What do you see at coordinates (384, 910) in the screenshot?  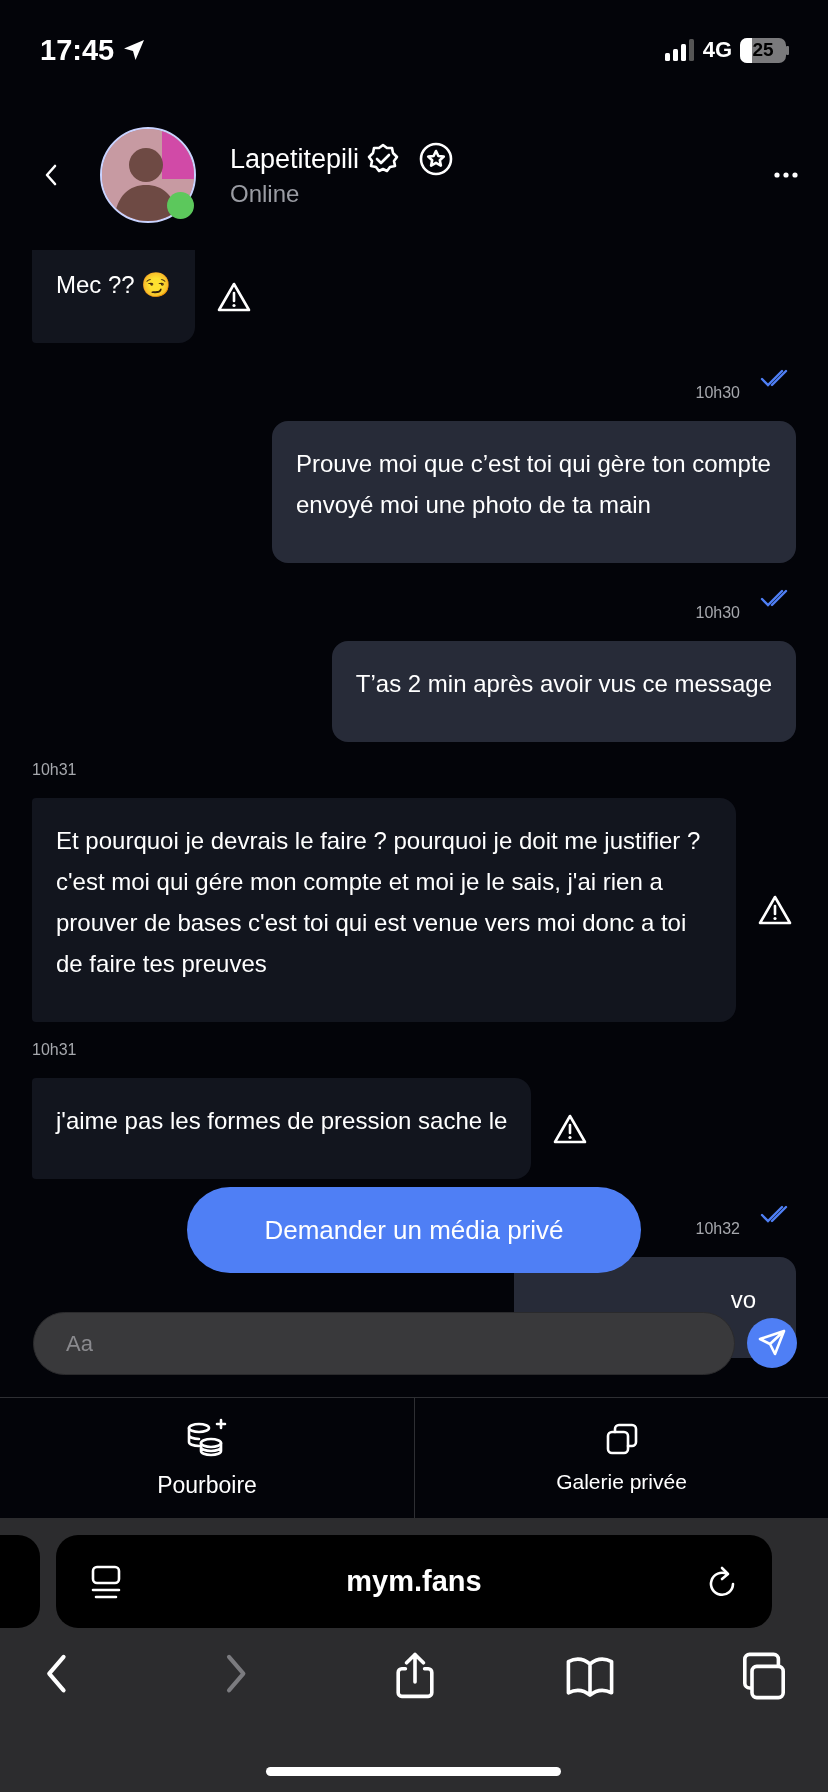 I see `message-bubble: Et pourquoi je devrais le faire ? pourquoi je doit me justifier ? c'est moi qui gére mon compte et moi je le sais, j'ai rien a prouver de bases c'est toi qui est venue vers moi donc a toi de faire tes preuves` at bounding box center [384, 910].